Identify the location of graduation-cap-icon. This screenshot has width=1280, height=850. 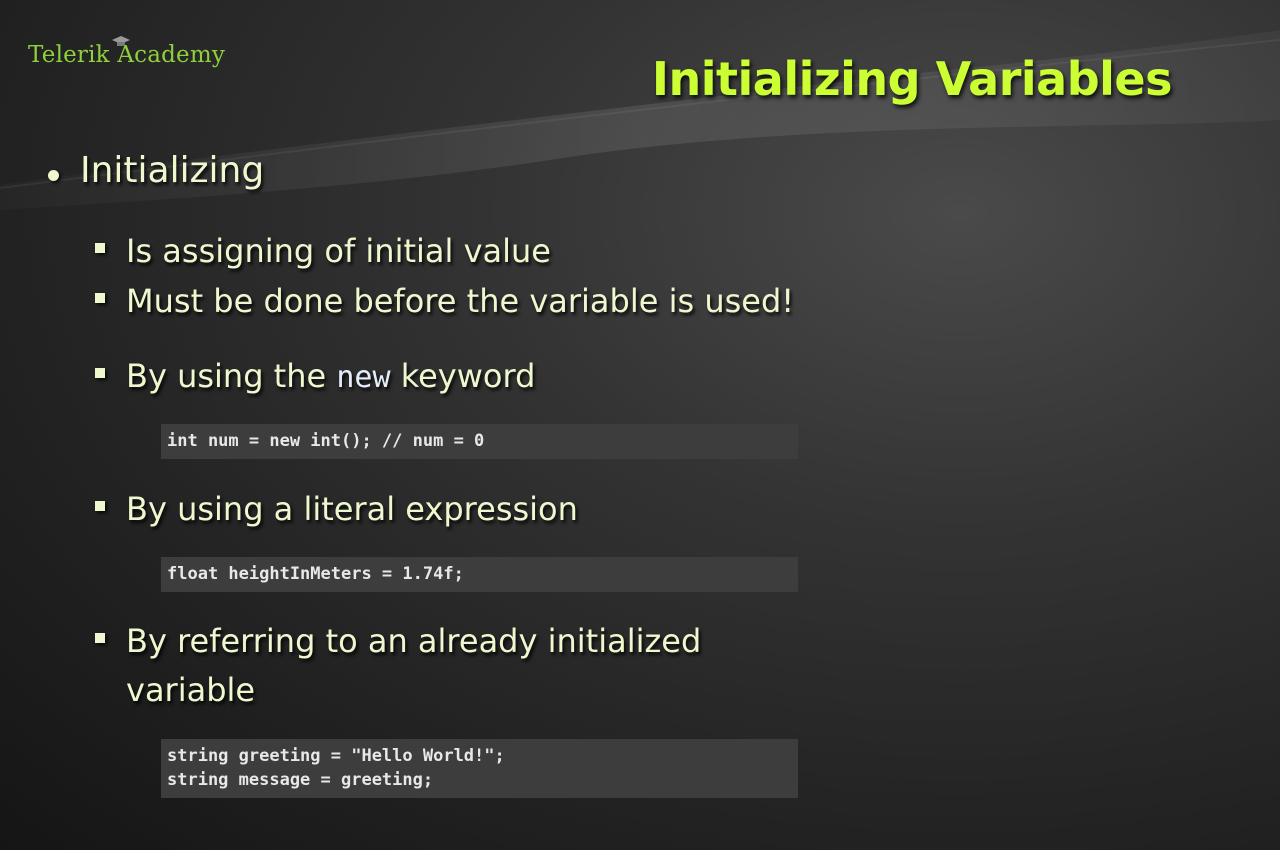
(121, 41).